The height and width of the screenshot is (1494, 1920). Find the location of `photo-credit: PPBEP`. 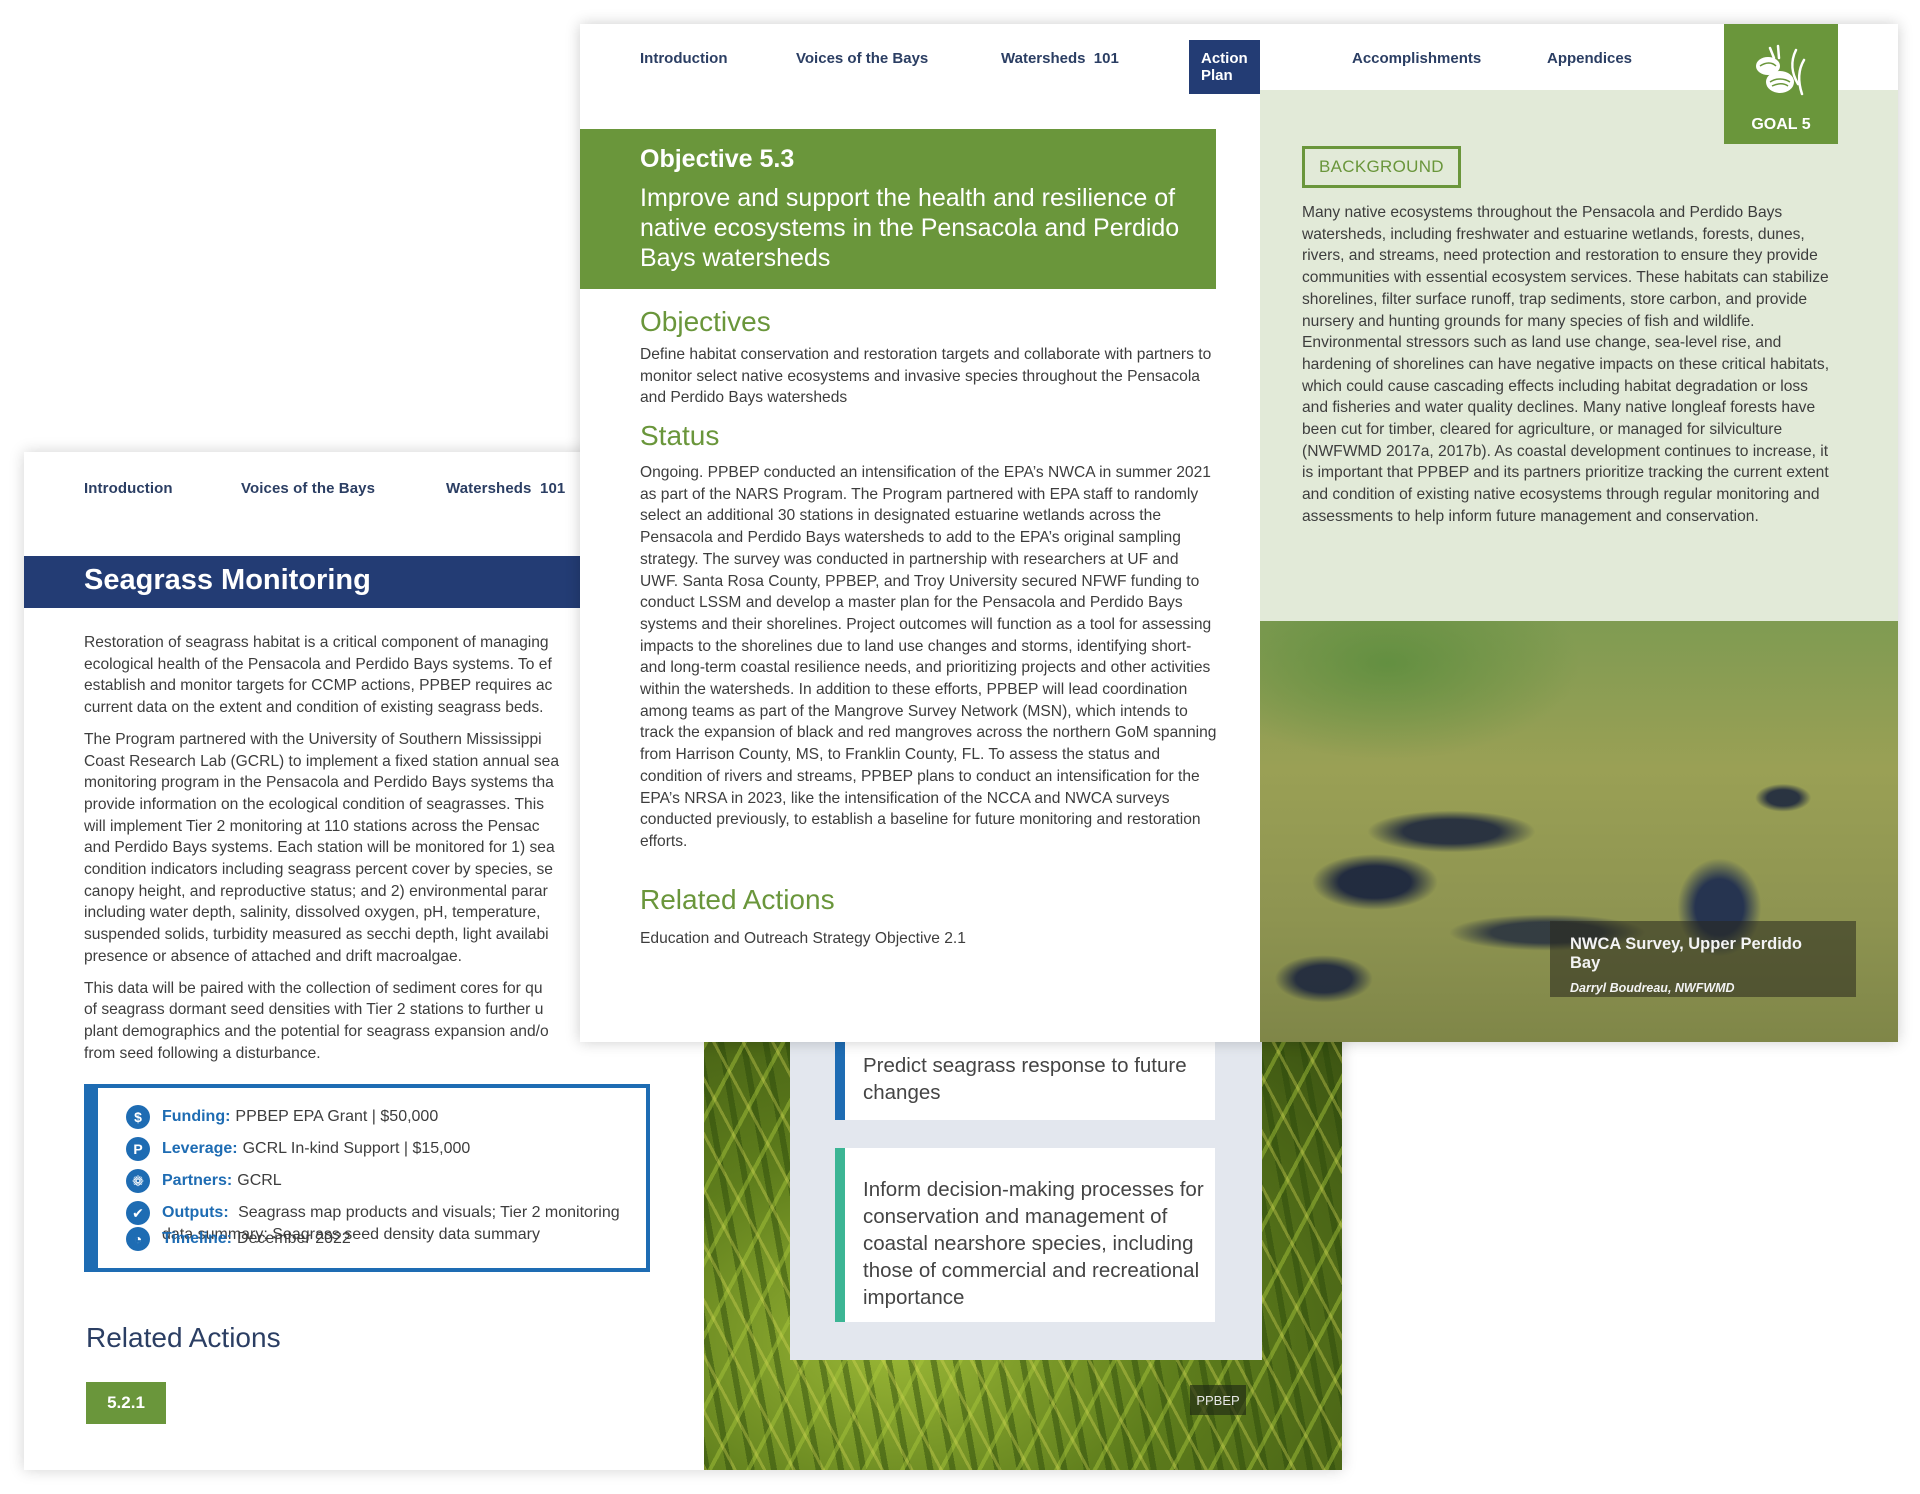

photo-credit: PPBEP is located at coordinates (1218, 1400).